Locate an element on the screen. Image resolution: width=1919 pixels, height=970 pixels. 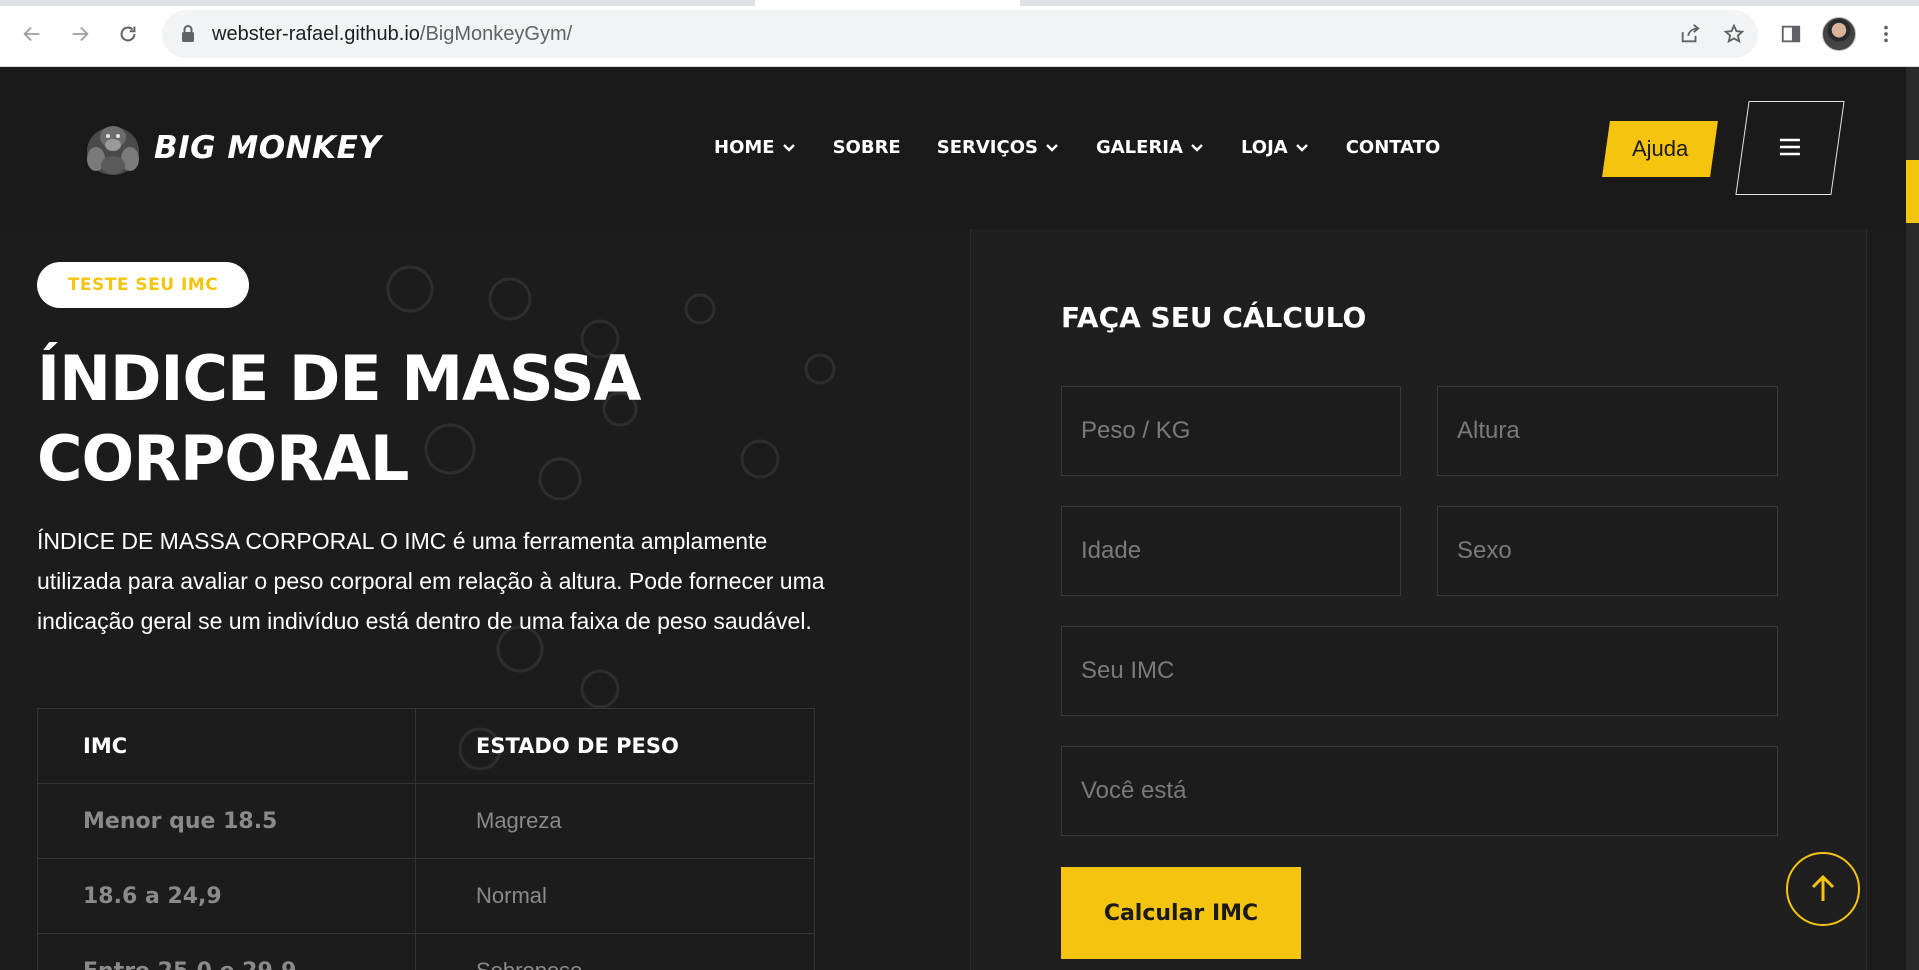
menu-item-contato: CONTATO is located at coordinates (1393, 147).